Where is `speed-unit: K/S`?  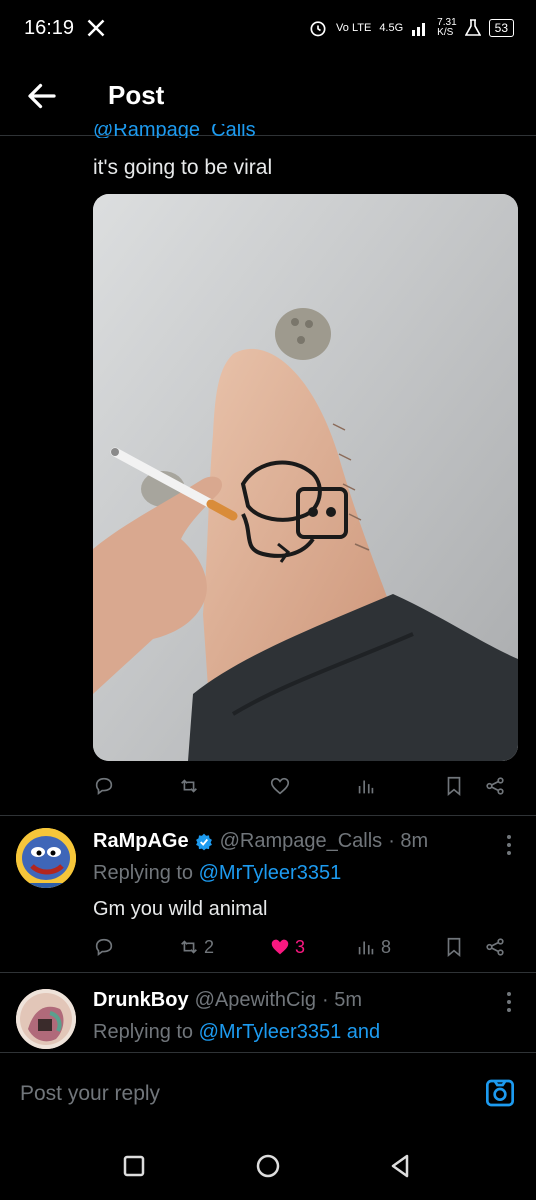
speed-unit: K/S is located at coordinates (445, 32).